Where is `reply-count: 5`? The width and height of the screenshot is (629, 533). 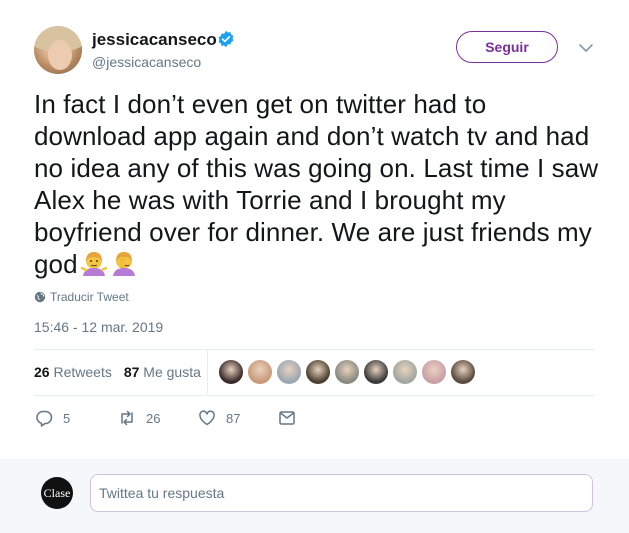
reply-count: 5 is located at coordinates (67, 418).